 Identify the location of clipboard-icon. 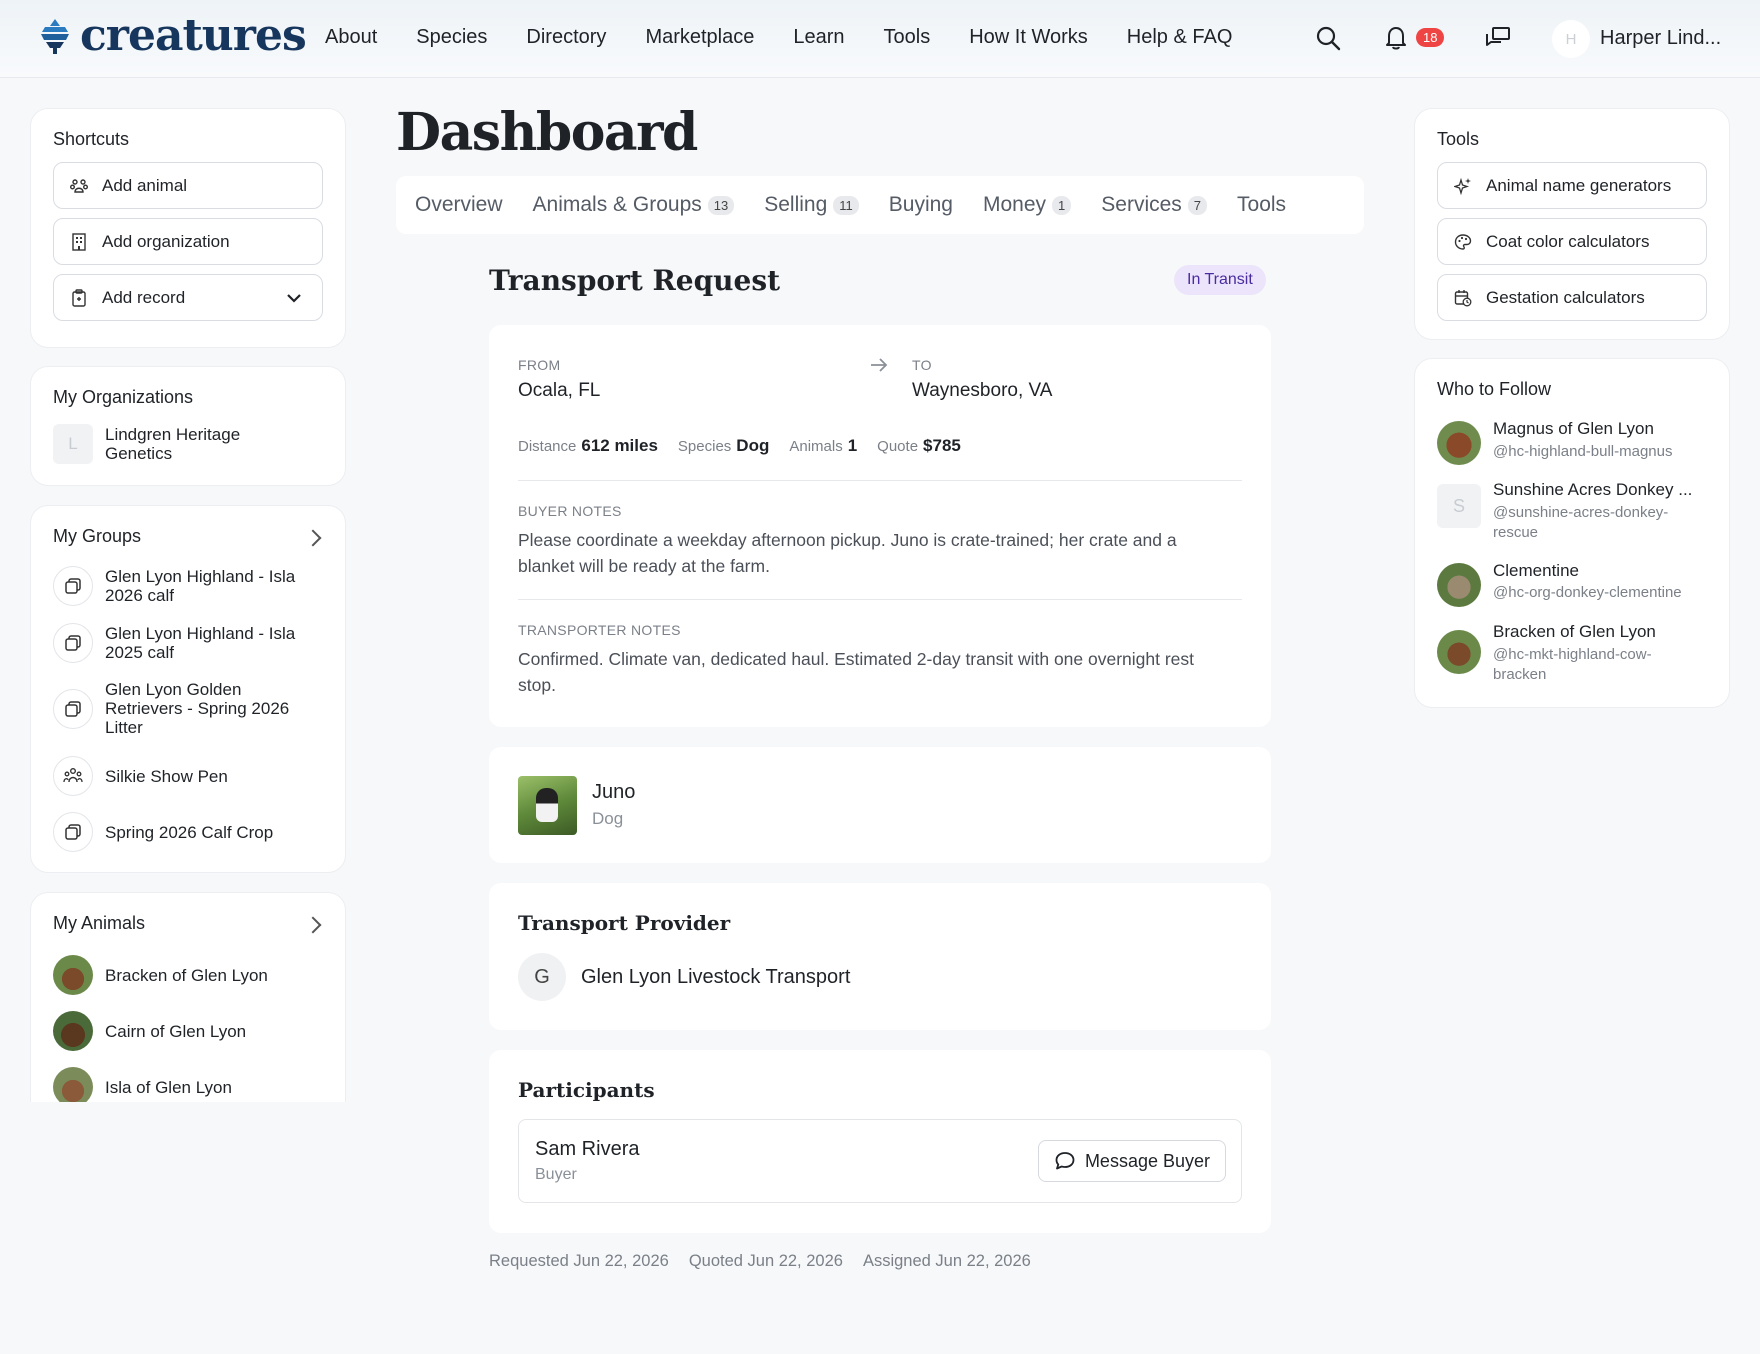
(79, 297).